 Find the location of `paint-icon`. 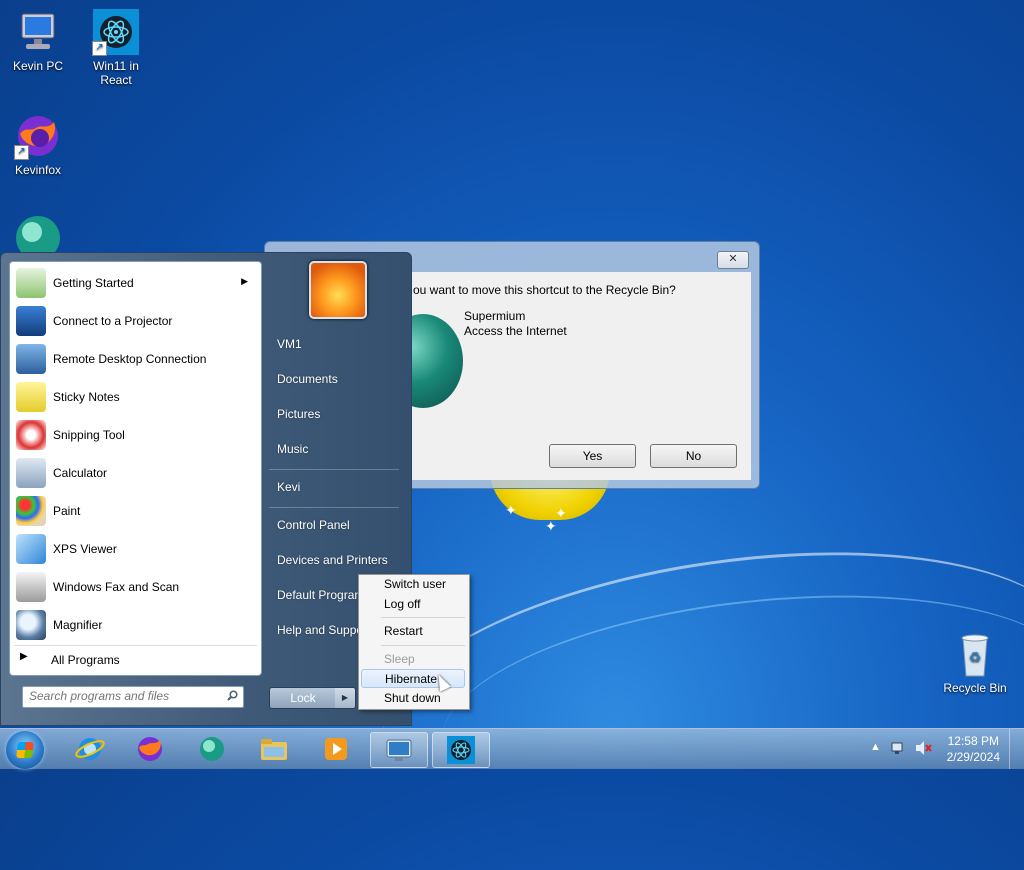

paint-icon is located at coordinates (31, 511).